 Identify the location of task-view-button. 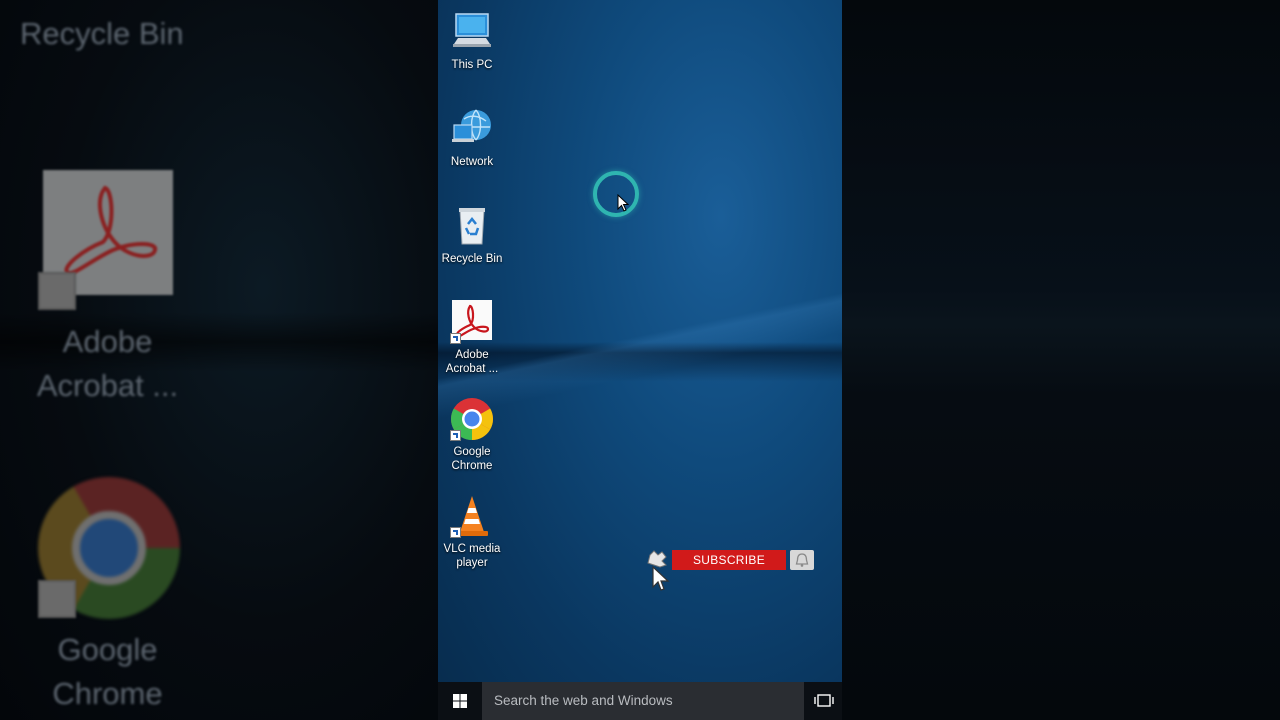
(824, 701).